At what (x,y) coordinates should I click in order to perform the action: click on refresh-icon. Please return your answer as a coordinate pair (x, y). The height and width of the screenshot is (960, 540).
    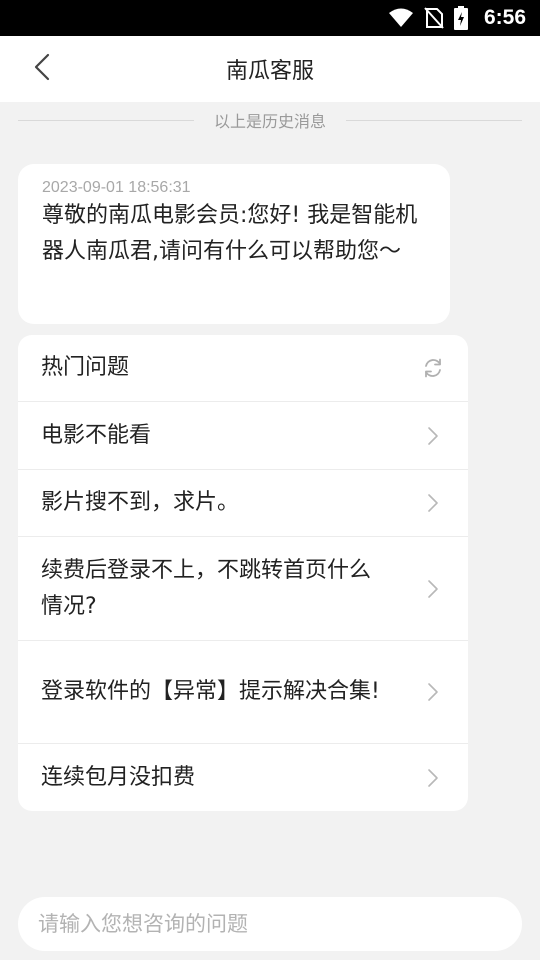
    Looking at the image, I should click on (433, 368).